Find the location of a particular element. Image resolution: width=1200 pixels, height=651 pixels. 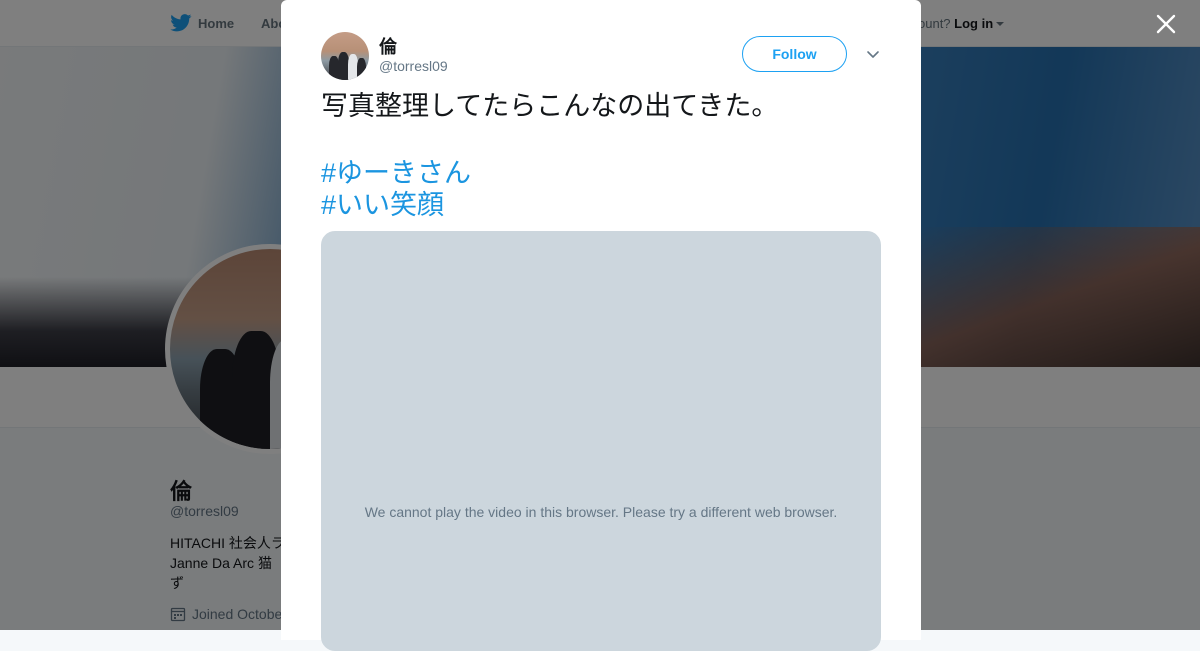

tweet-author-handle: @torresl09 is located at coordinates (413, 66).